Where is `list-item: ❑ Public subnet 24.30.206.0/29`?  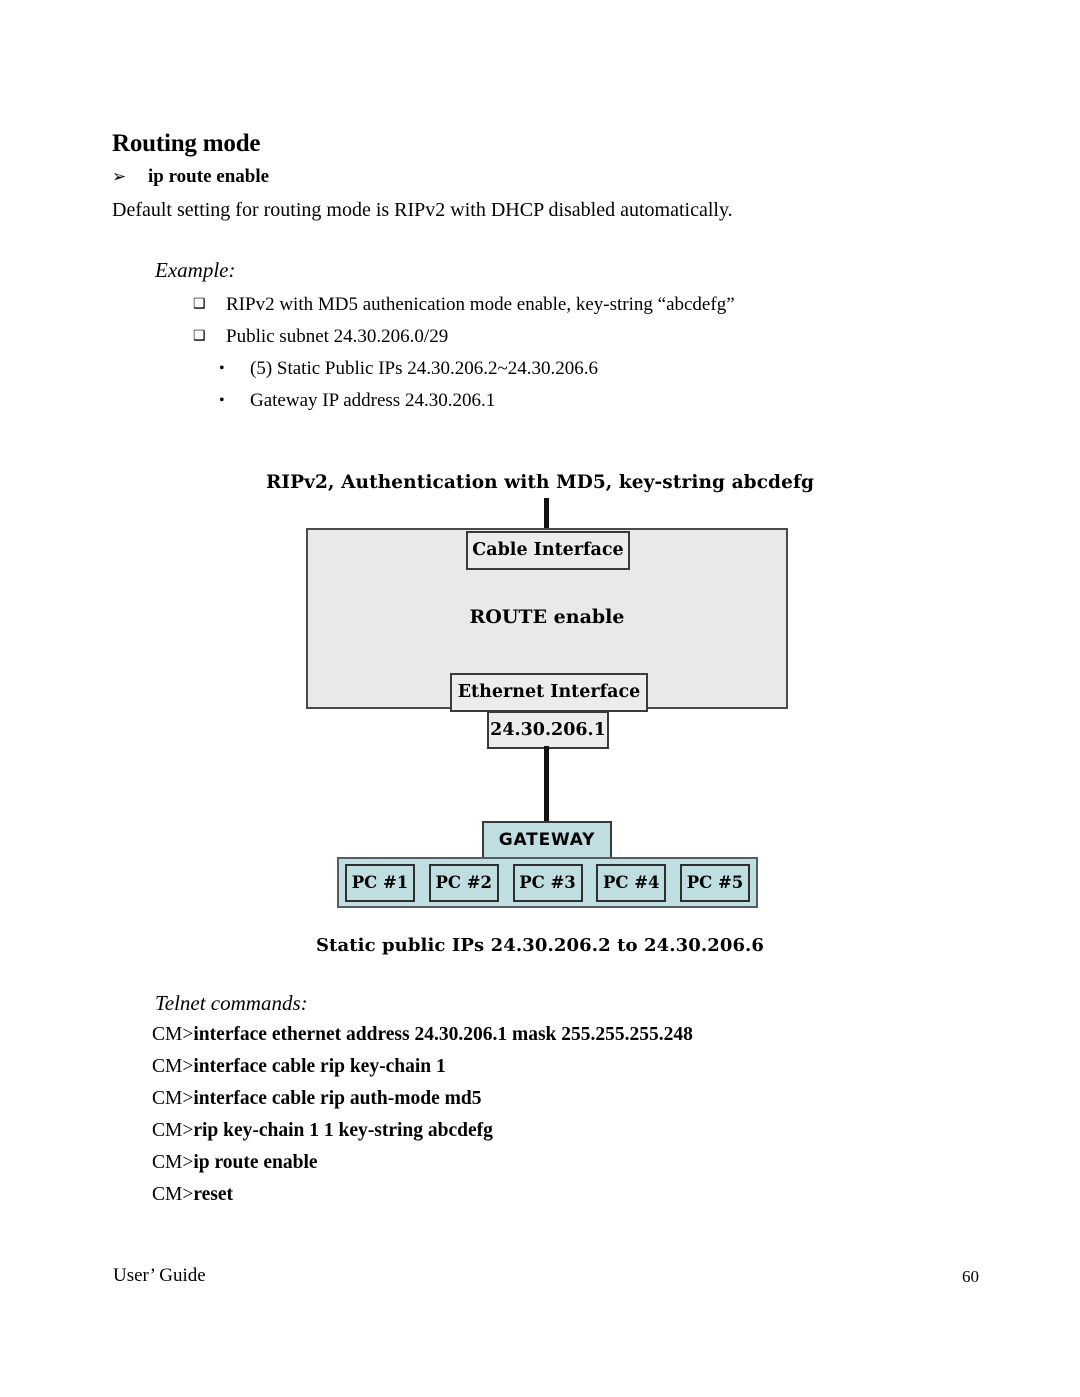 list-item: ❑ Public subnet 24.30.206.0/29 is located at coordinates (320, 337).